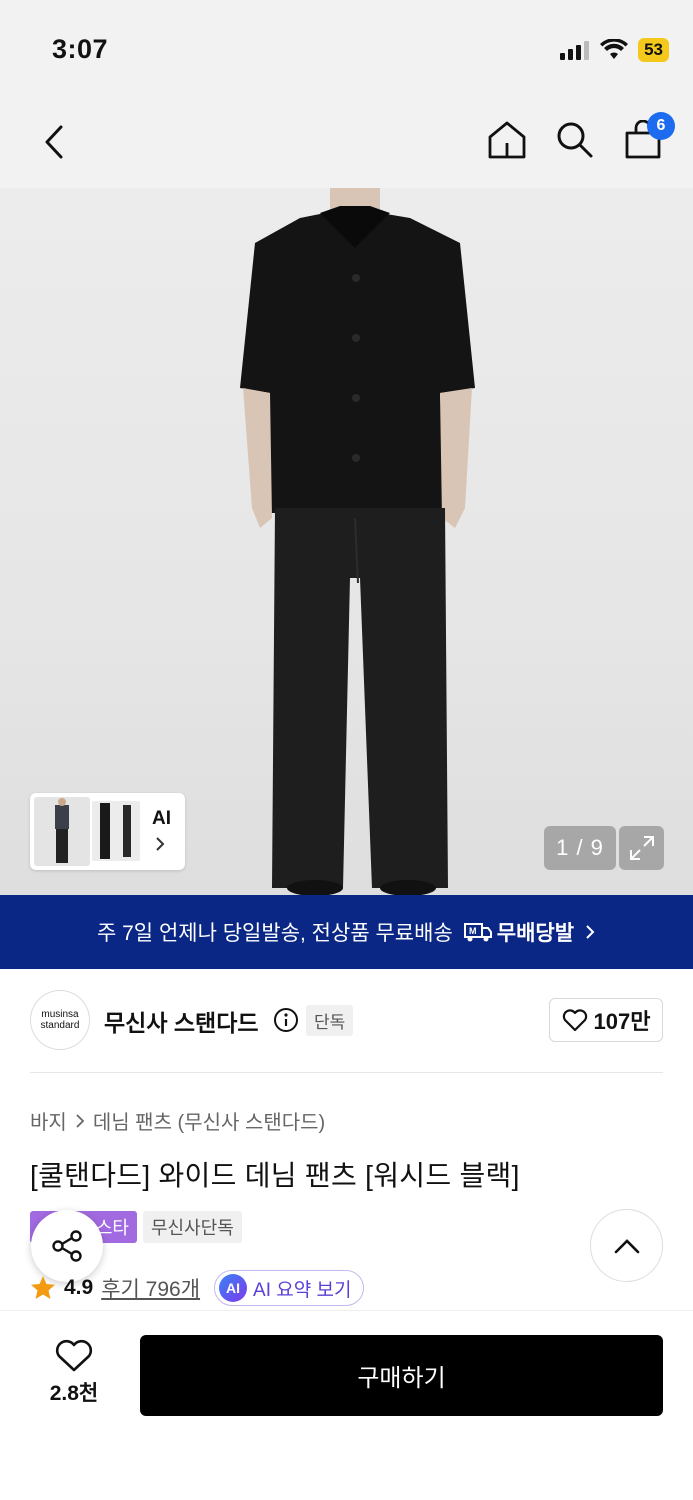 This screenshot has width=693, height=1500. What do you see at coordinates (473, 931) in the screenshot?
I see `svg-text: M` at bounding box center [473, 931].